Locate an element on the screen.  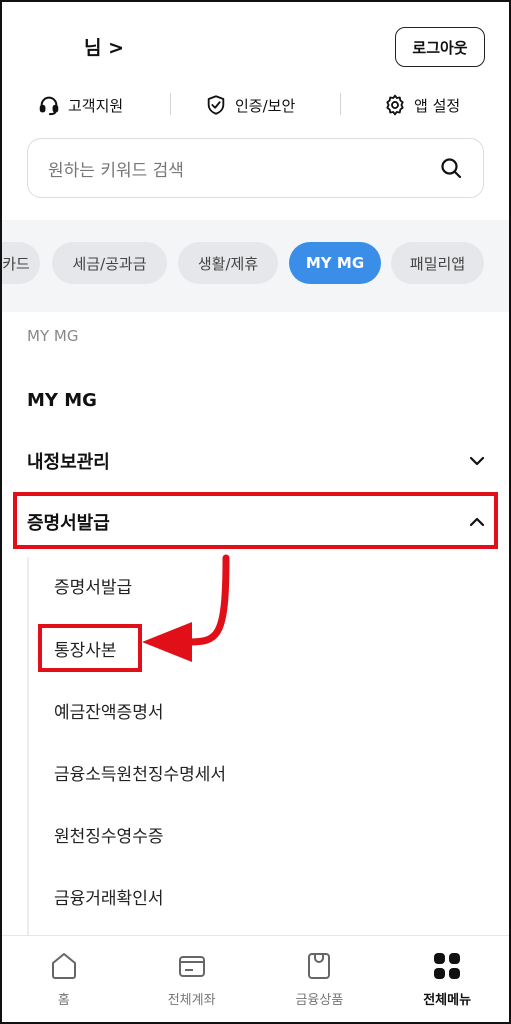
chip-family-app: 패밀리앱 is located at coordinates (437, 263).